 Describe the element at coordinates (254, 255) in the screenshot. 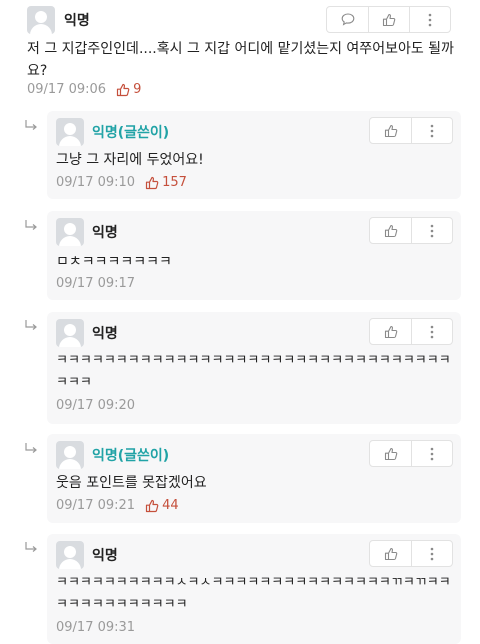

I see `reply: 익명 ㅁㅊㅋㅋㅋㅋㅋㅋㅋ 09/17 09:17` at that location.